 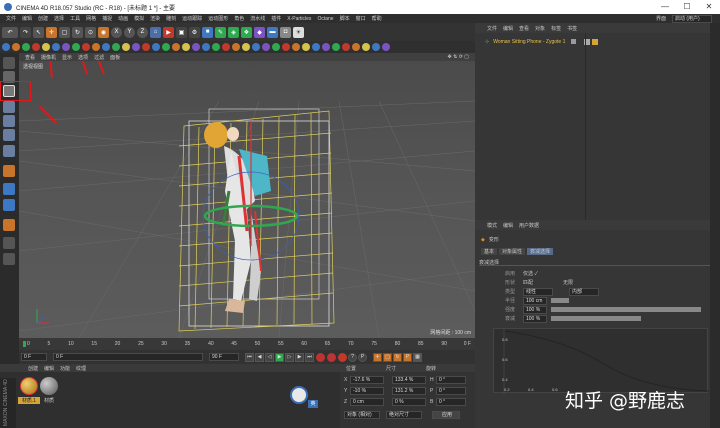 What do you see at coordinates (156, 47) in the screenshot?
I see `xp-sprite-icon` at bounding box center [156, 47].